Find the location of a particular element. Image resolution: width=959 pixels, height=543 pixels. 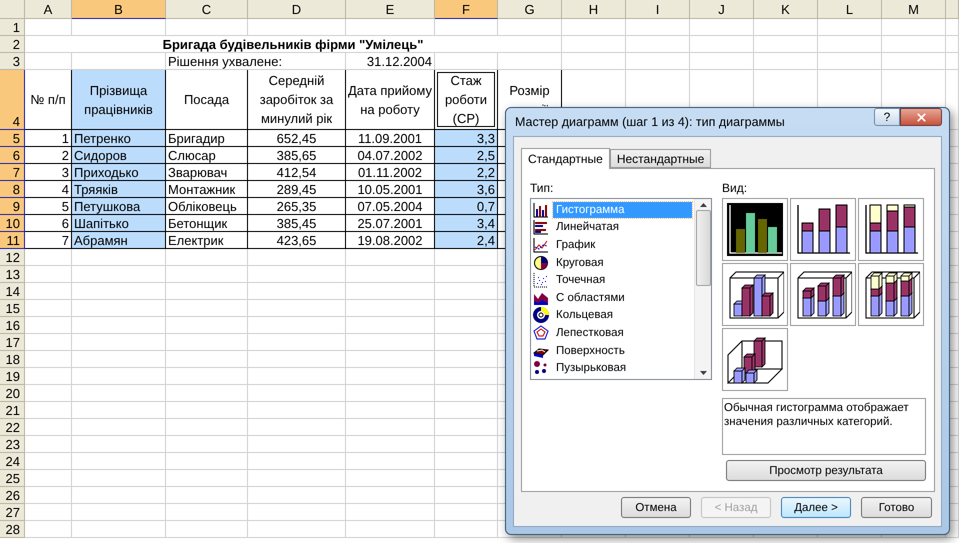

table-cell: Приходько is located at coordinates (119, 172).